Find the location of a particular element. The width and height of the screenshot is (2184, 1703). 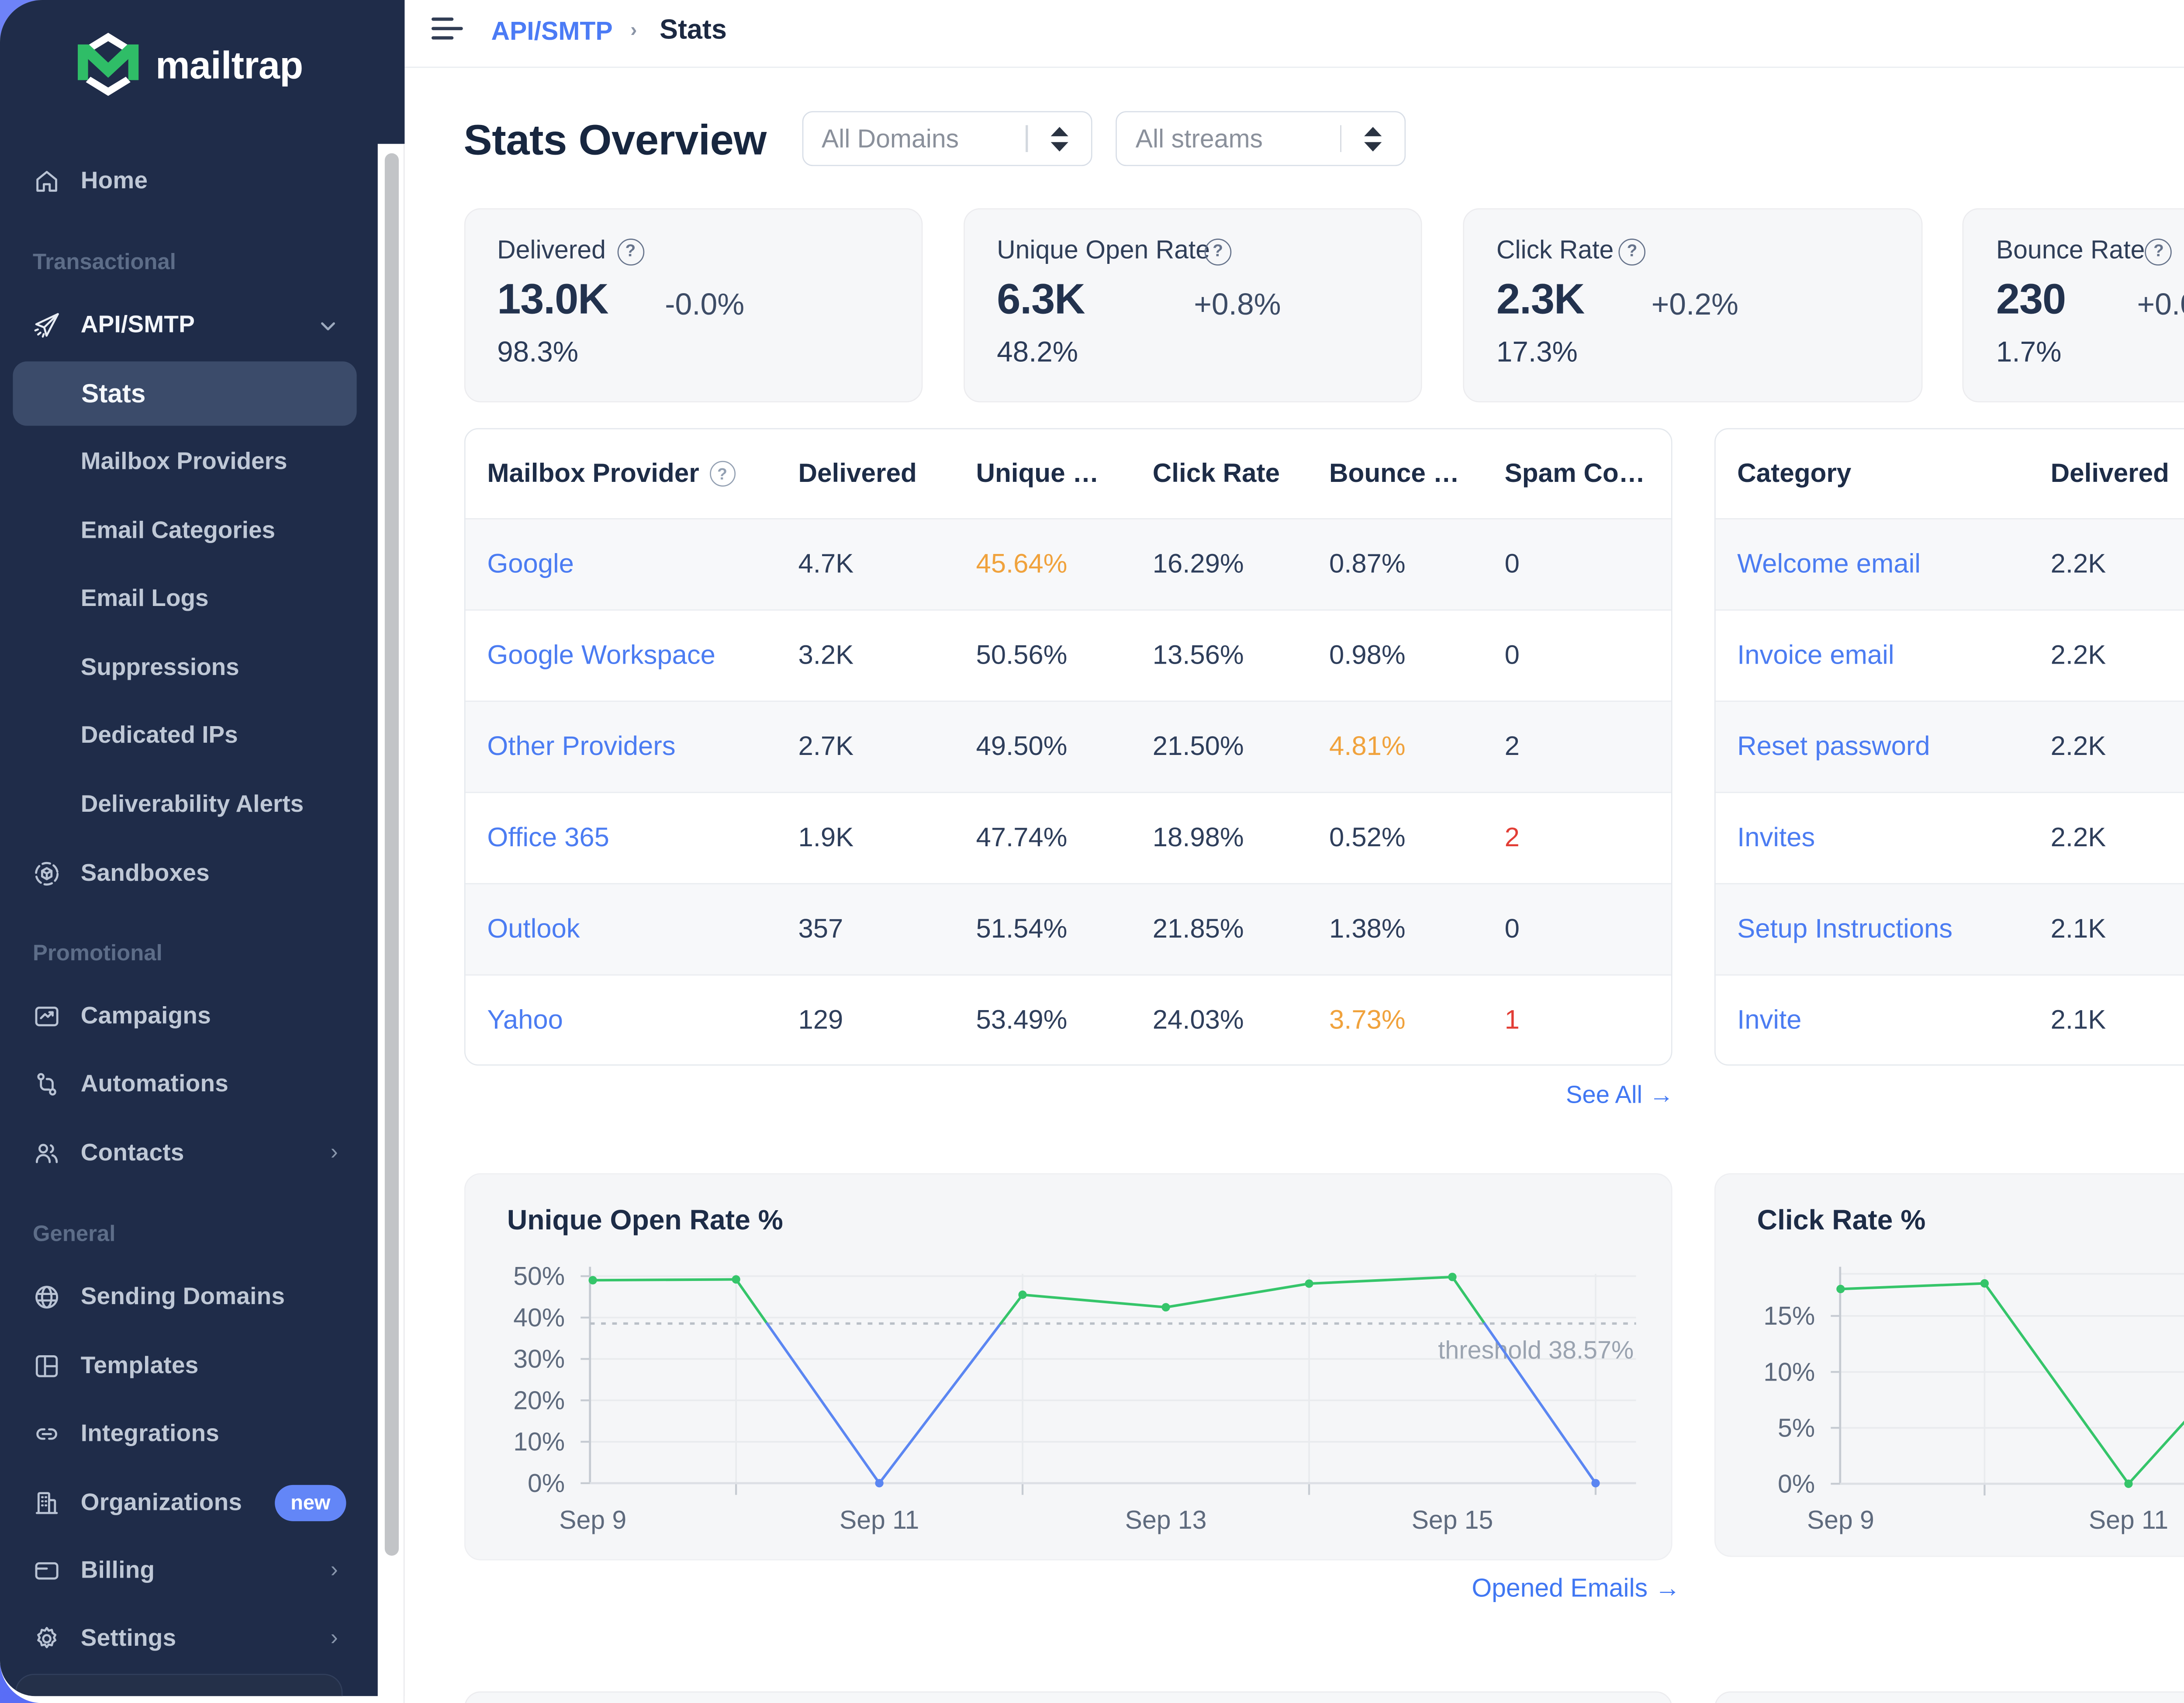

svg-text: Sep 13 is located at coordinates (1165, 1520).